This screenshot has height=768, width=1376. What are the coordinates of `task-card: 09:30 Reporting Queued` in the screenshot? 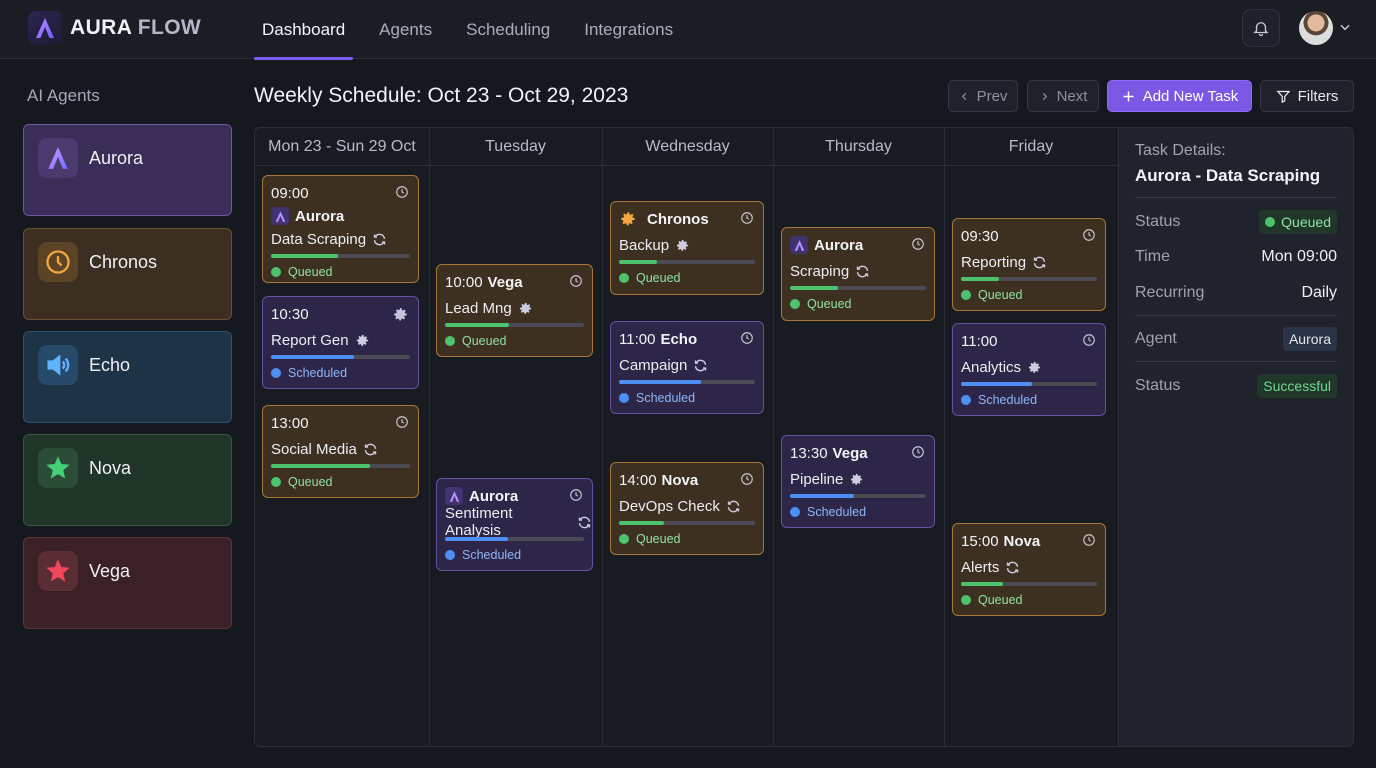 It's located at (1029, 264).